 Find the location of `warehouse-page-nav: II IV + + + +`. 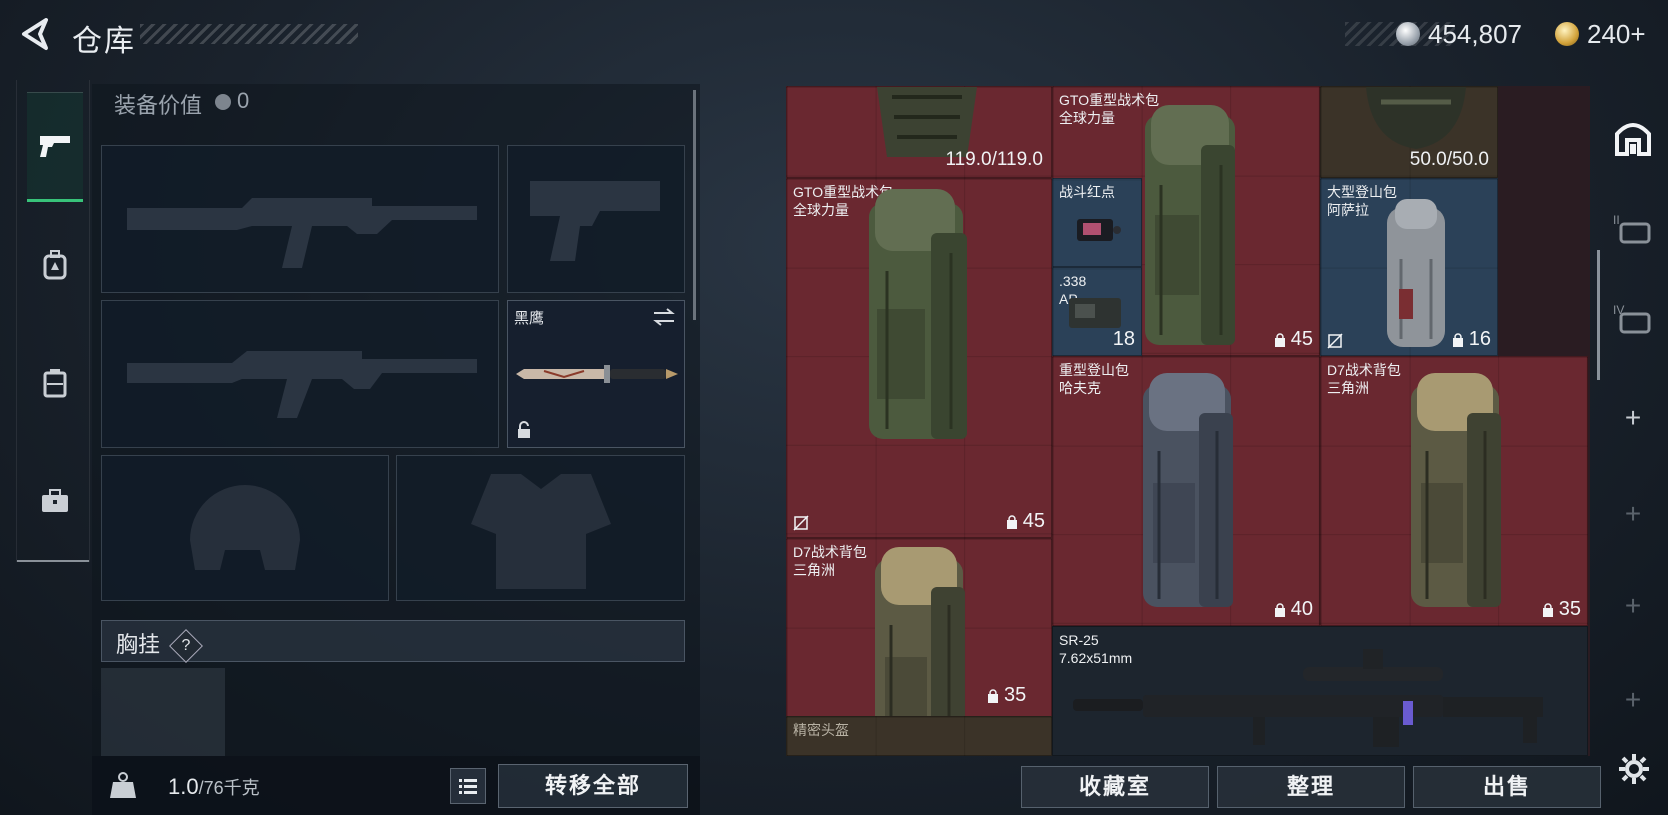

warehouse-page-nav: II IV + + + + is located at coordinates (1633, 425).